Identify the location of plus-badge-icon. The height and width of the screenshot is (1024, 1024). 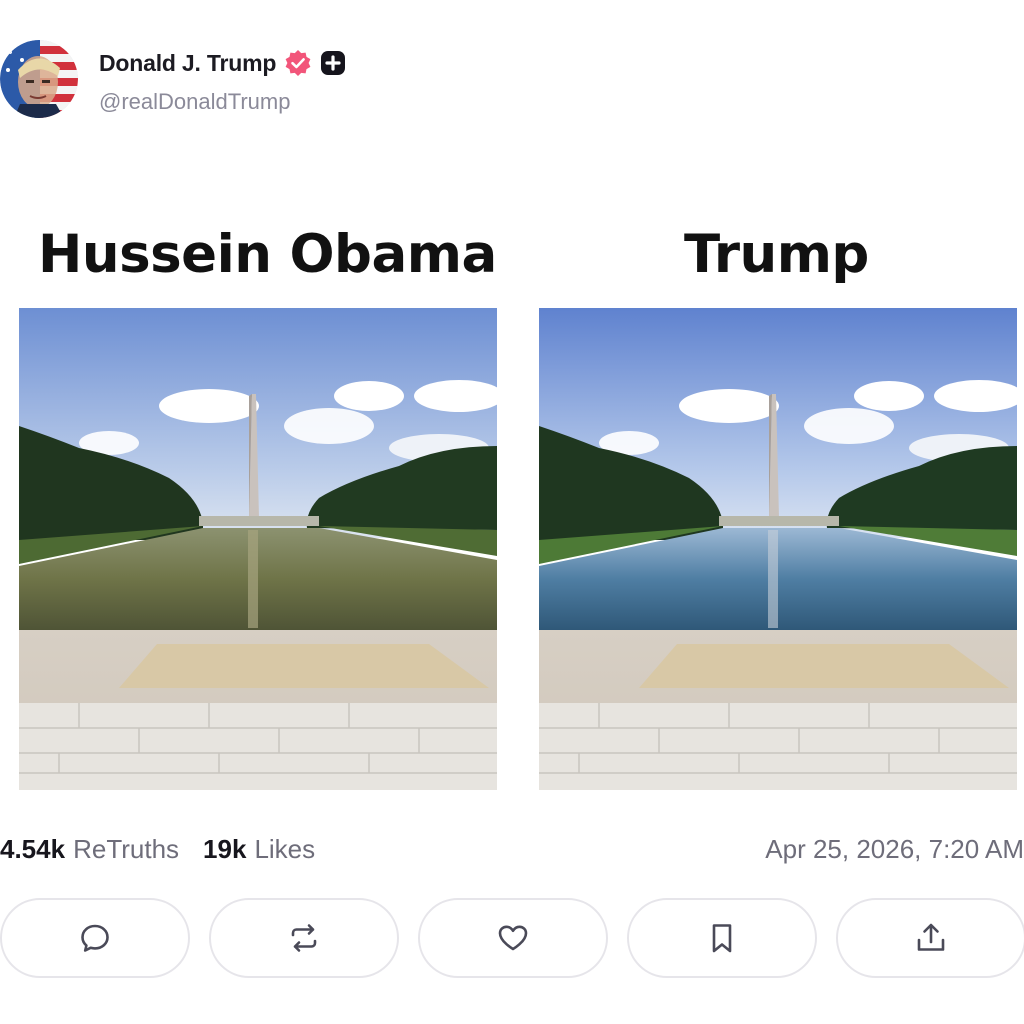
(333, 63).